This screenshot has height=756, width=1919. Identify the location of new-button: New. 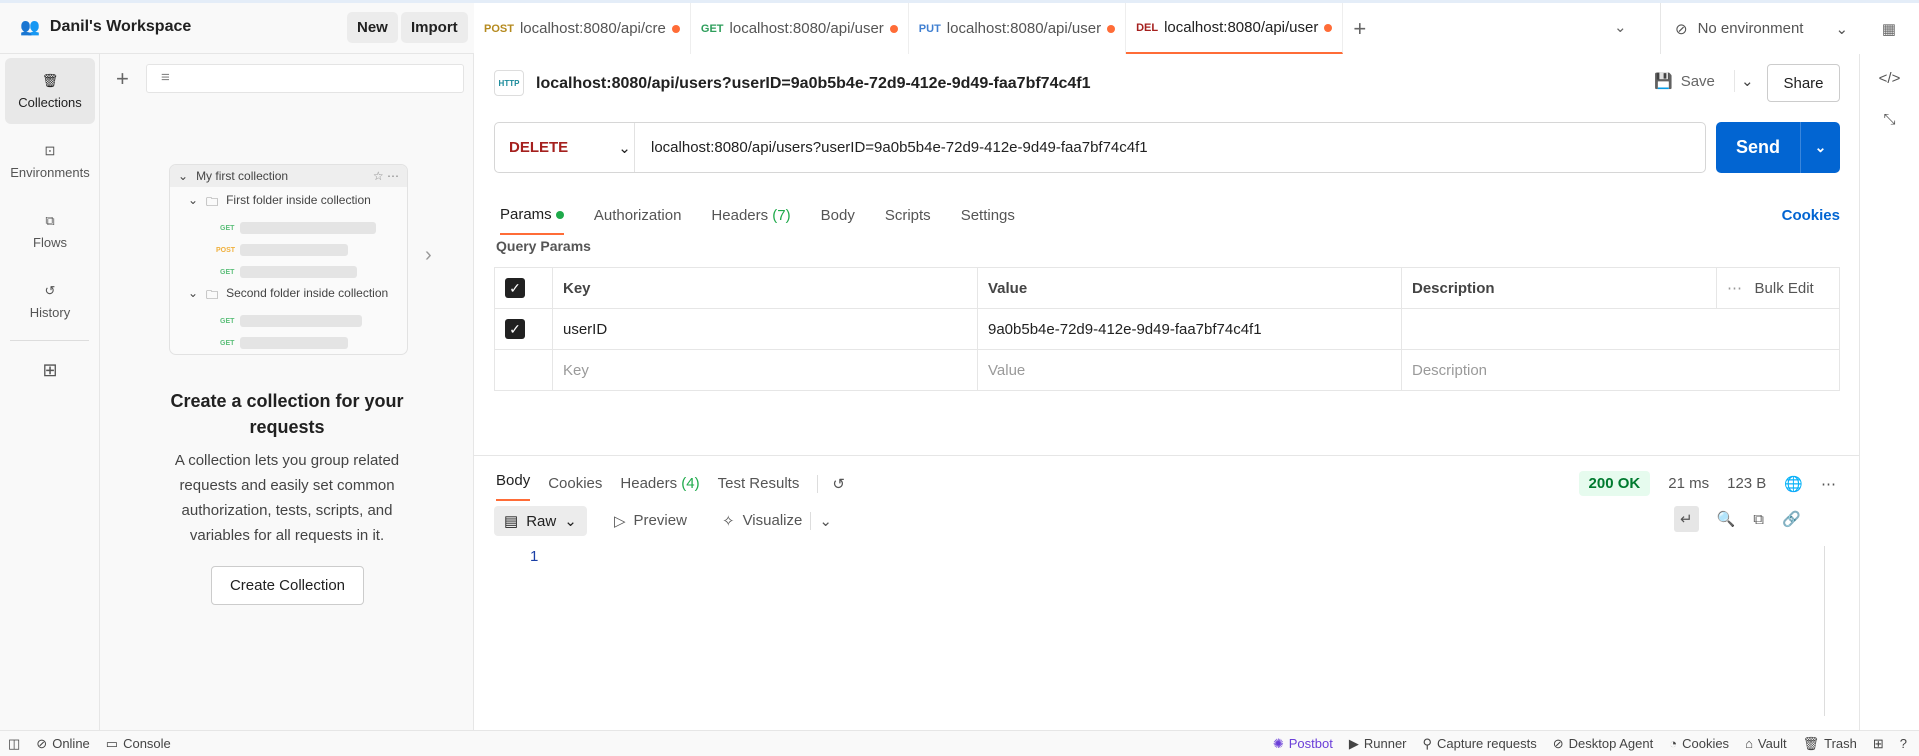
(372, 27).